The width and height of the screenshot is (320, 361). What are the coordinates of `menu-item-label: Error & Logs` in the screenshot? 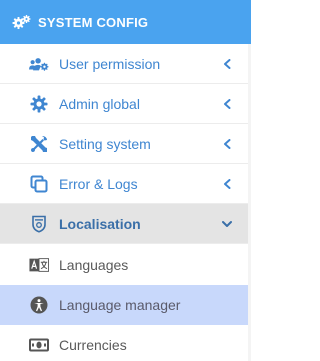 It's located at (98, 183).